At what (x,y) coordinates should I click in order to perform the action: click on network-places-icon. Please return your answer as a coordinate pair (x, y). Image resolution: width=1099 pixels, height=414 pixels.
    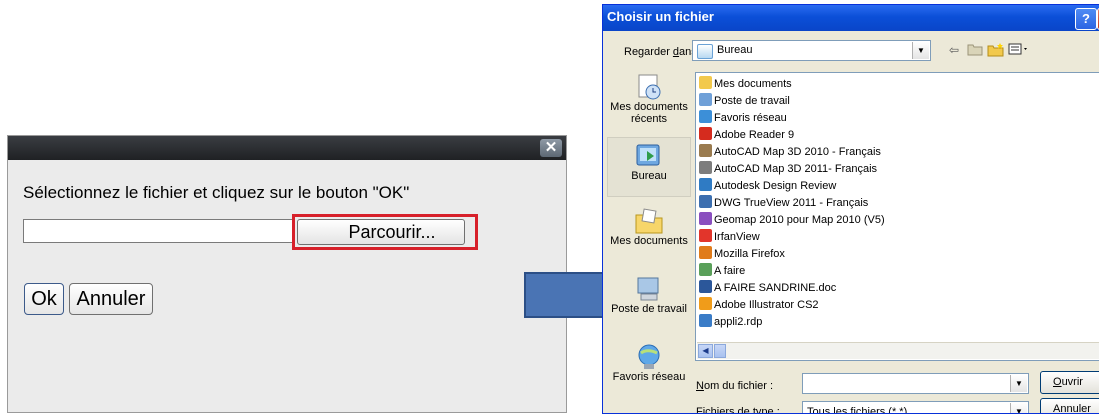
    Looking at the image, I should click on (649, 356).